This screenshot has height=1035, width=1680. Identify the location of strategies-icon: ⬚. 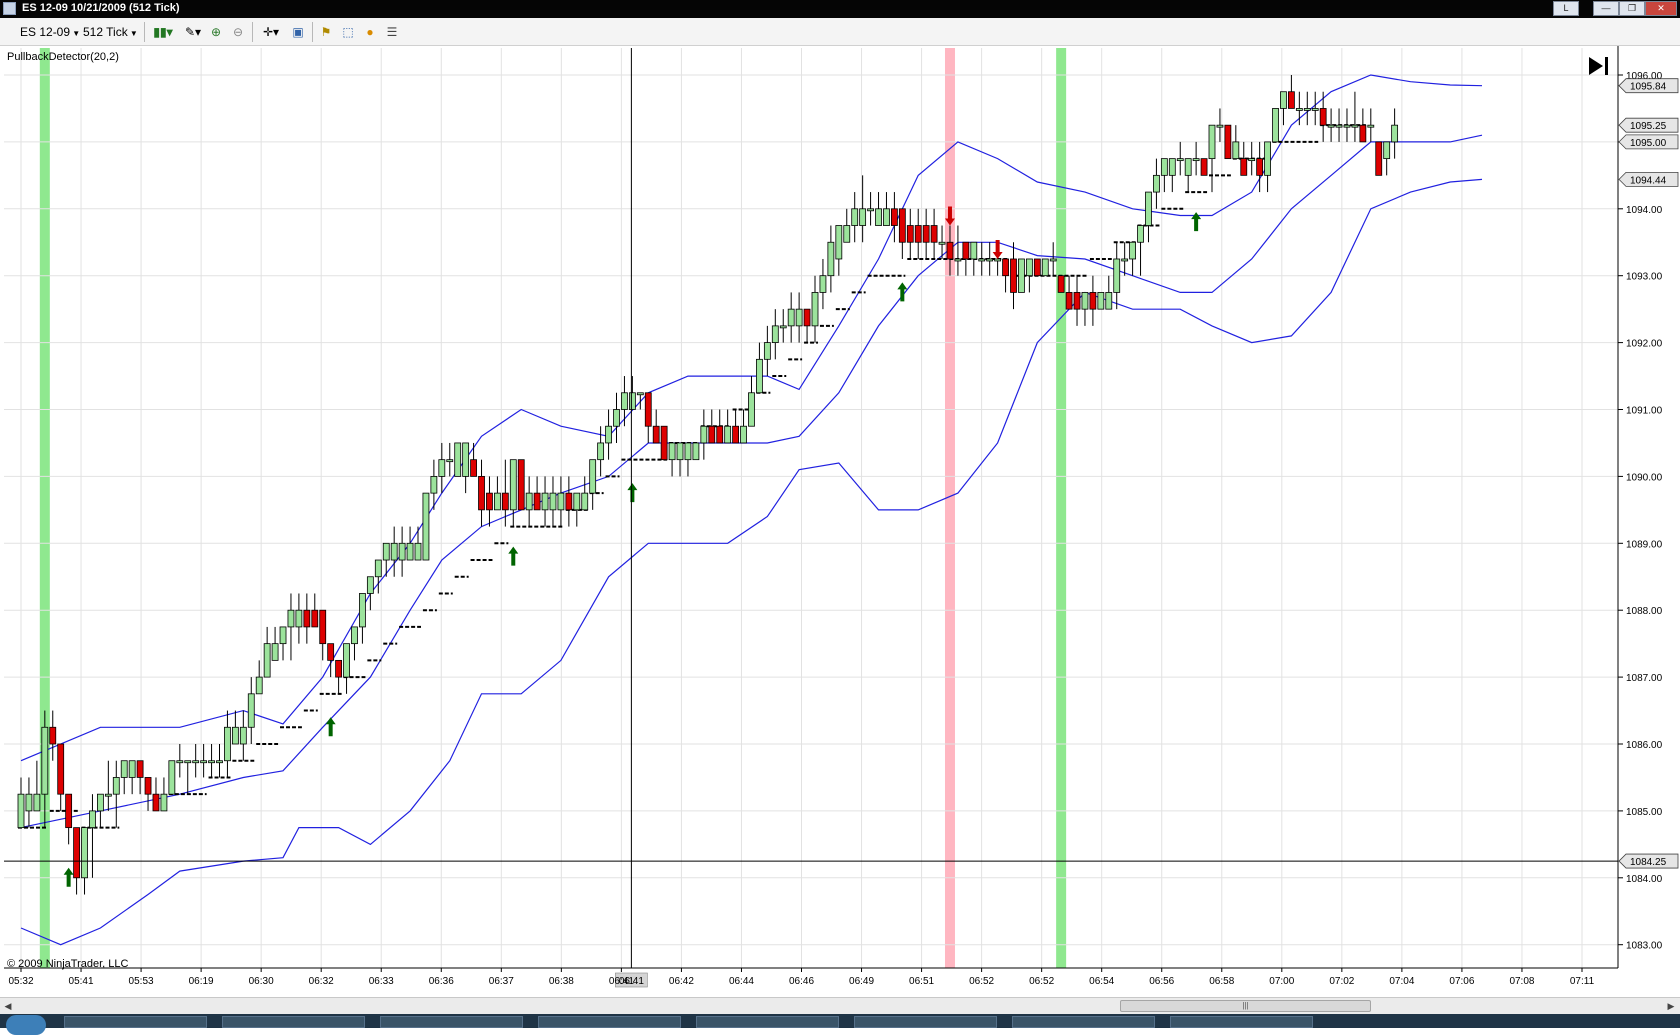
(348, 32).